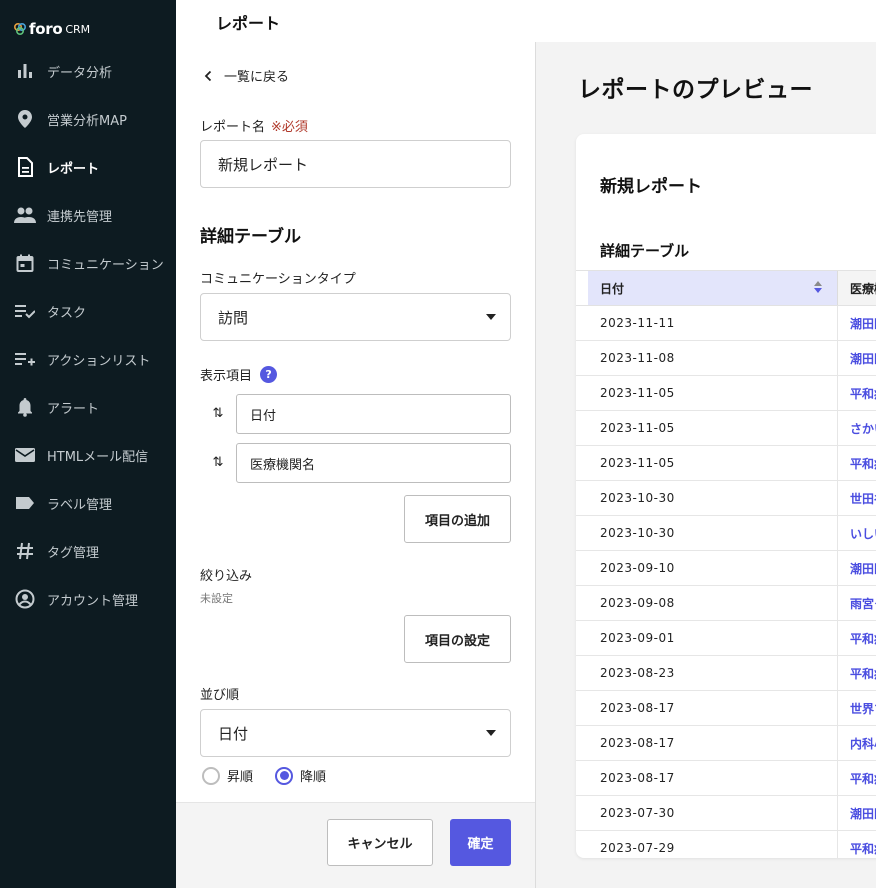  I want to click on column-header-date: 日付, so click(713, 288).